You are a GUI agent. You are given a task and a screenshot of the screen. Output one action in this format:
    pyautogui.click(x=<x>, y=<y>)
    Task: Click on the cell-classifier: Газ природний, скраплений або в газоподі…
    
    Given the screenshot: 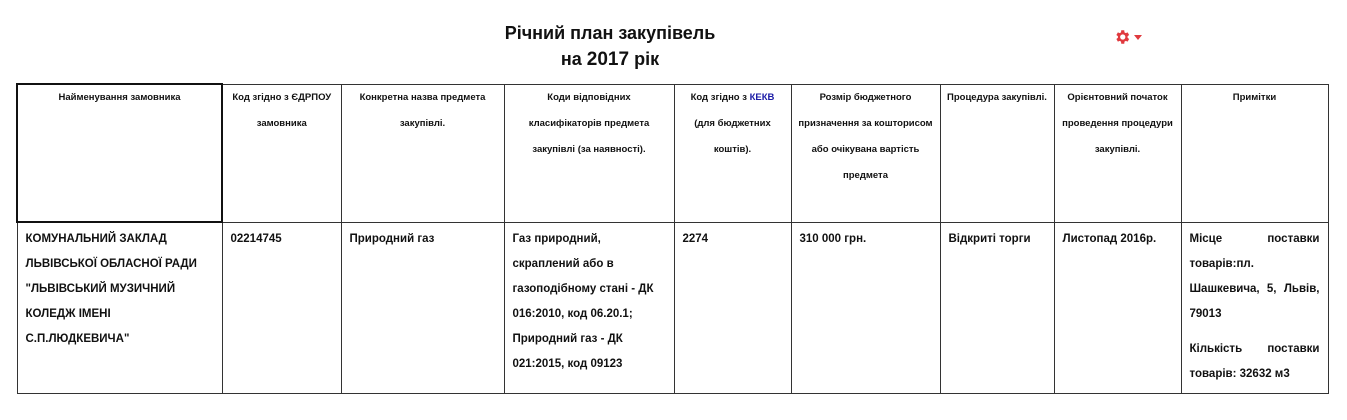 What is the action you would take?
    pyautogui.click(x=589, y=307)
    